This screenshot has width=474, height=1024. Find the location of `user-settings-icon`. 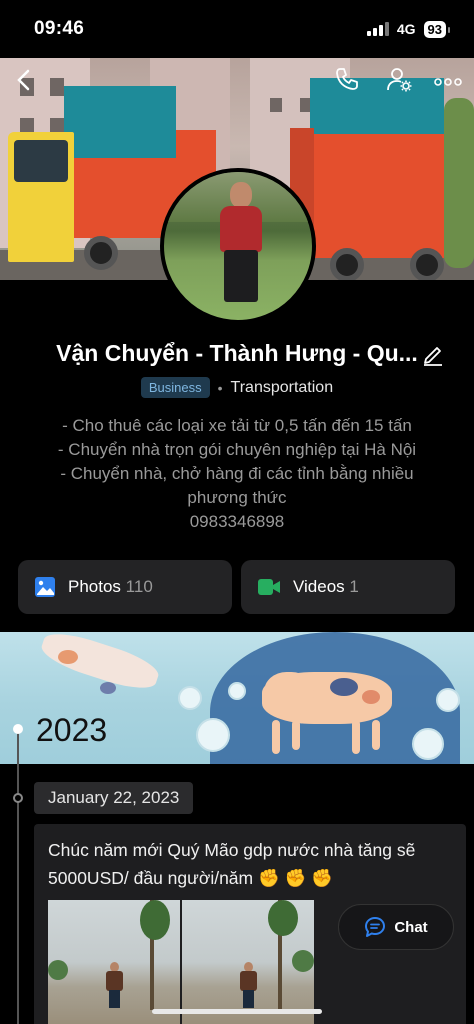

user-settings-icon is located at coordinates (399, 80).